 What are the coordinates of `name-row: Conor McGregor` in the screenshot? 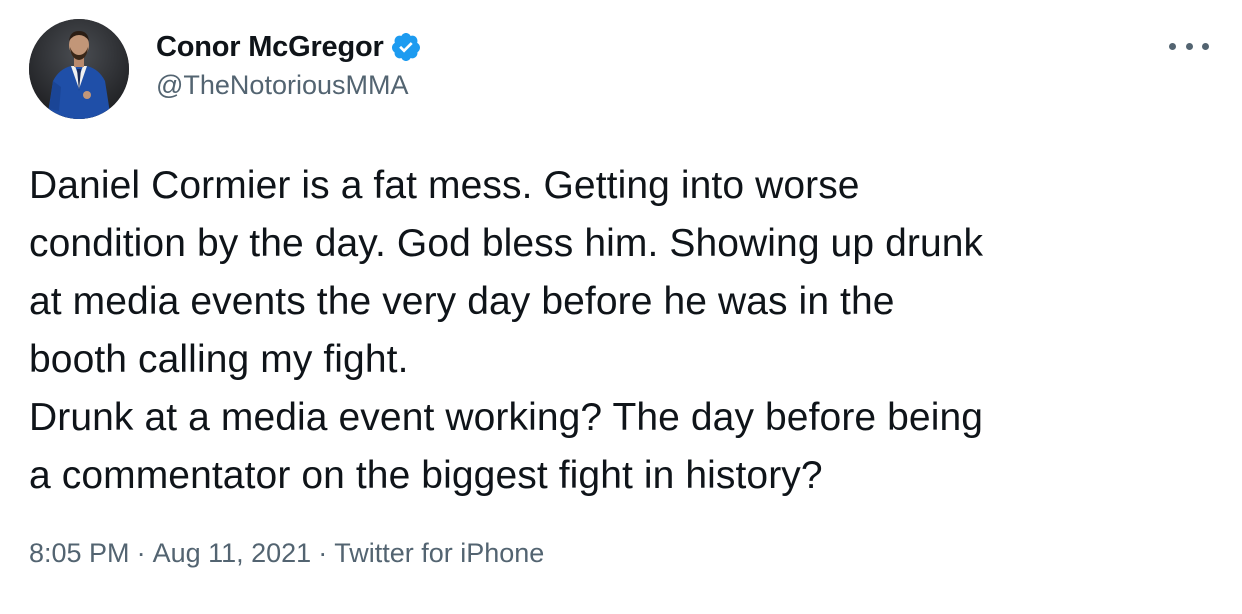 It's located at (289, 47).